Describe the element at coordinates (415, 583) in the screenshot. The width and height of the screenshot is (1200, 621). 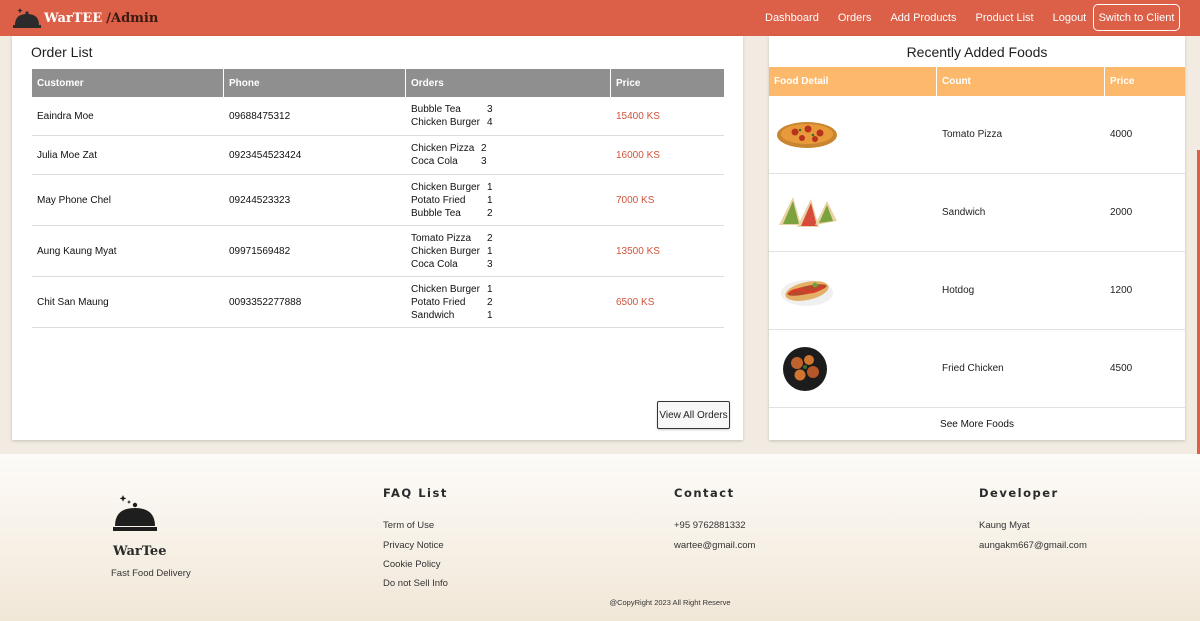
I see `faq-link-do-not-sell: Do not Sell Info` at that location.